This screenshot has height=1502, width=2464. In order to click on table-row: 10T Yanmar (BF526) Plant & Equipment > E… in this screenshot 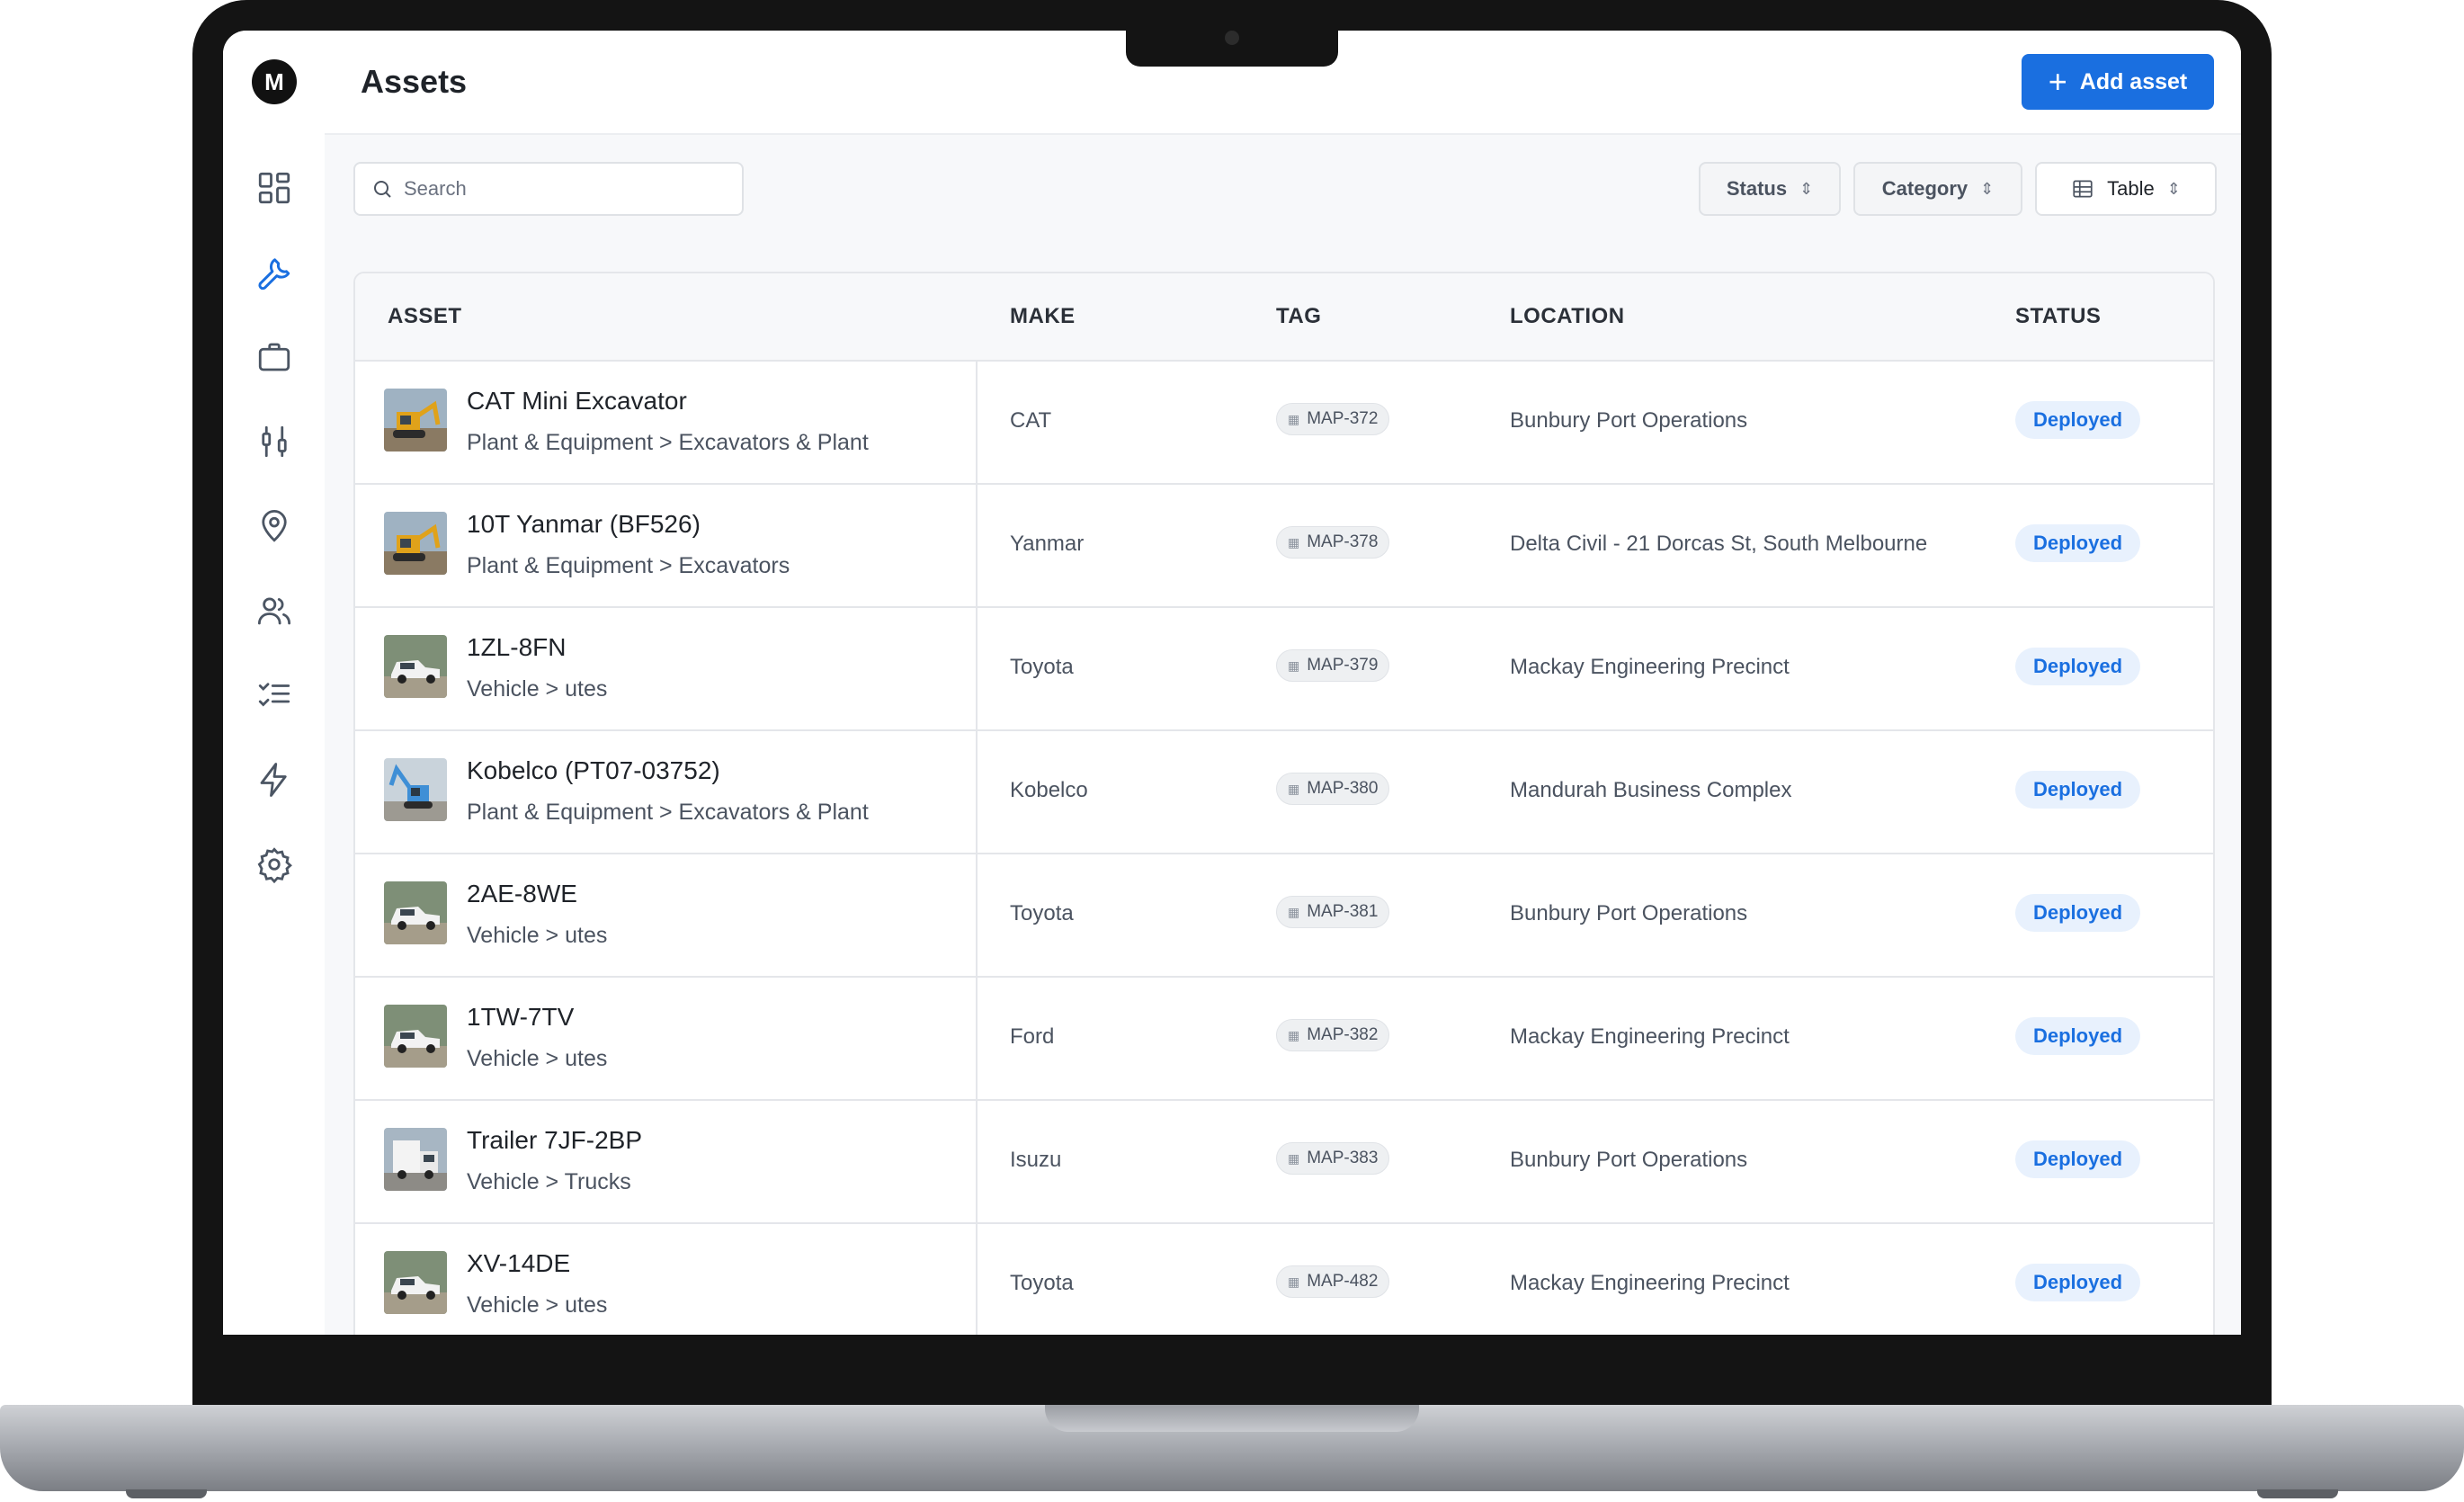, I will do `click(1284, 545)`.